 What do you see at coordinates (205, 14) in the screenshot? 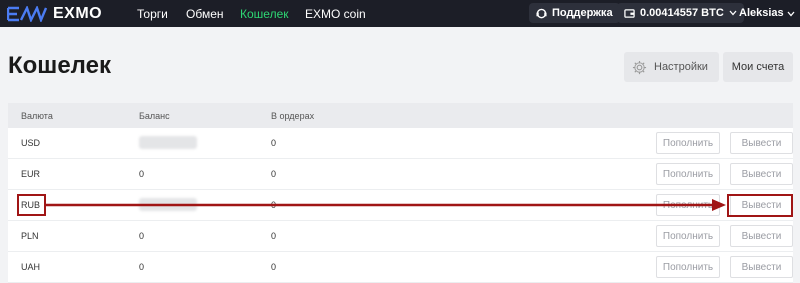
I see `nav-exchange: Обмен` at bounding box center [205, 14].